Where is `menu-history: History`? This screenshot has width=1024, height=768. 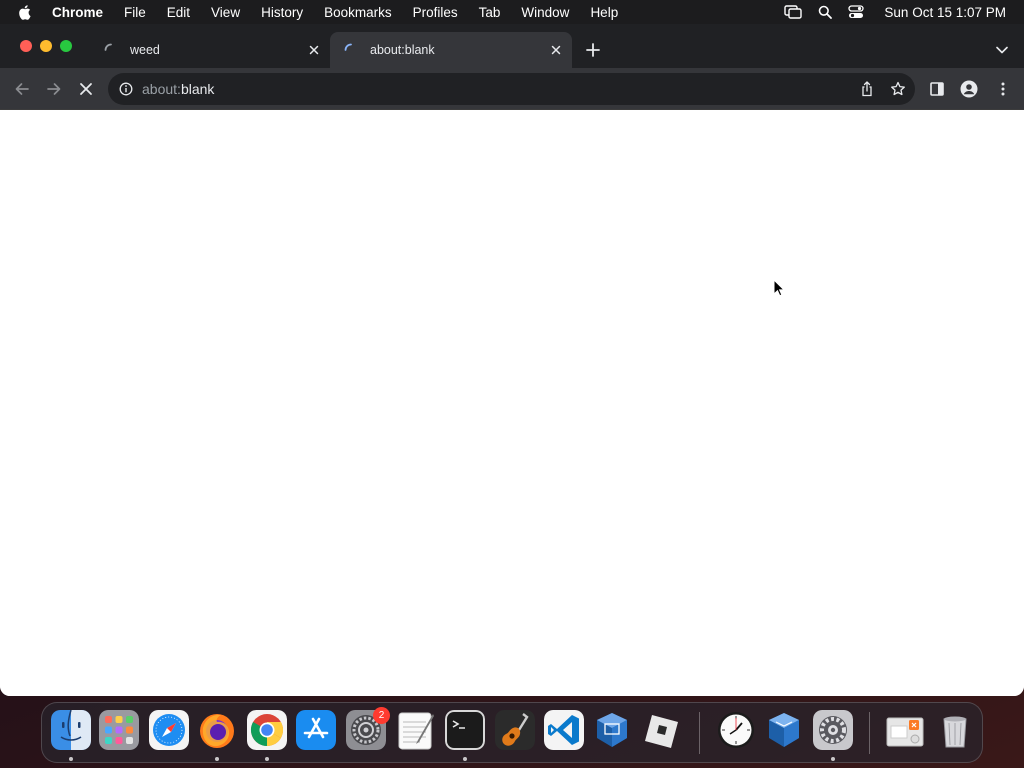
menu-history: History is located at coordinates (282, 12).